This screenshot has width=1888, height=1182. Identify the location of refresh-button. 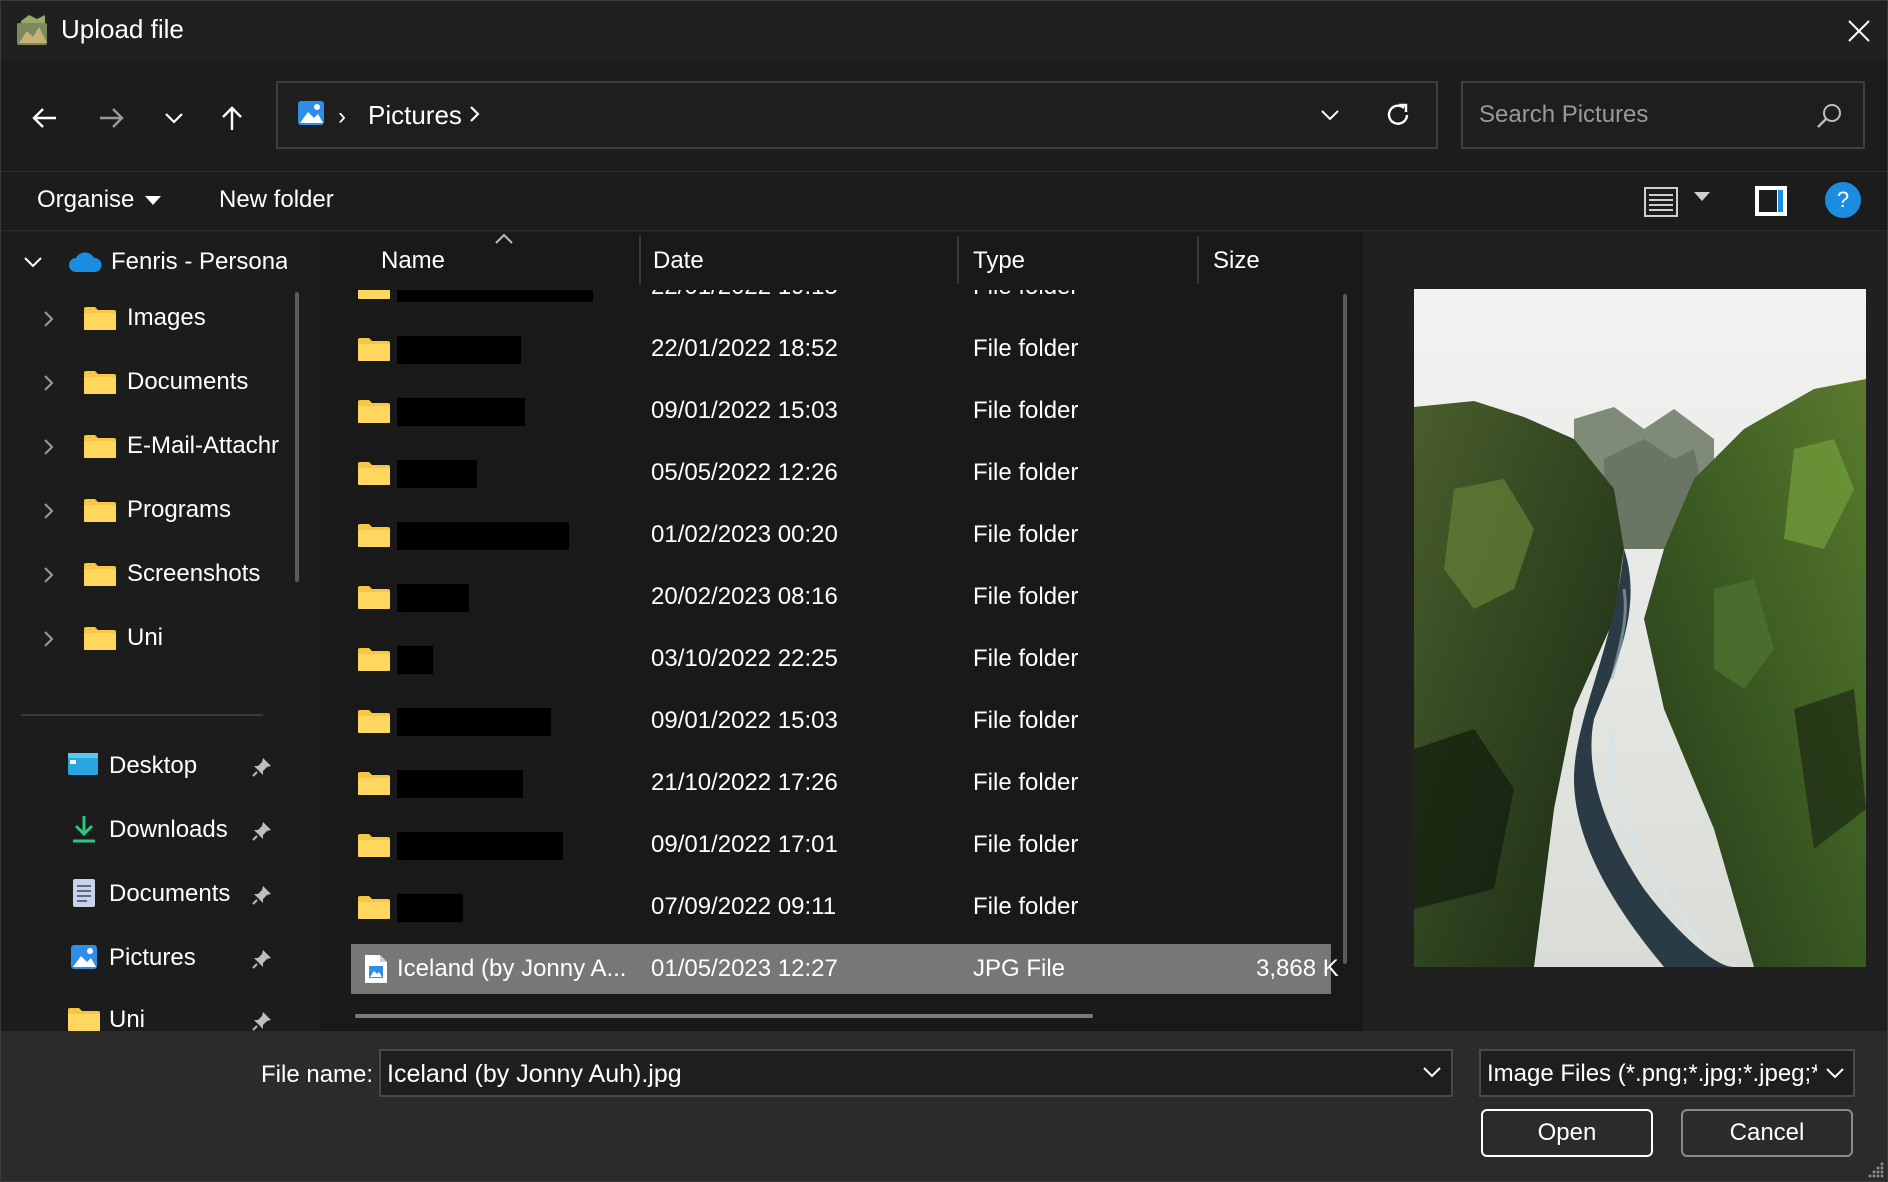
(1398, 115).